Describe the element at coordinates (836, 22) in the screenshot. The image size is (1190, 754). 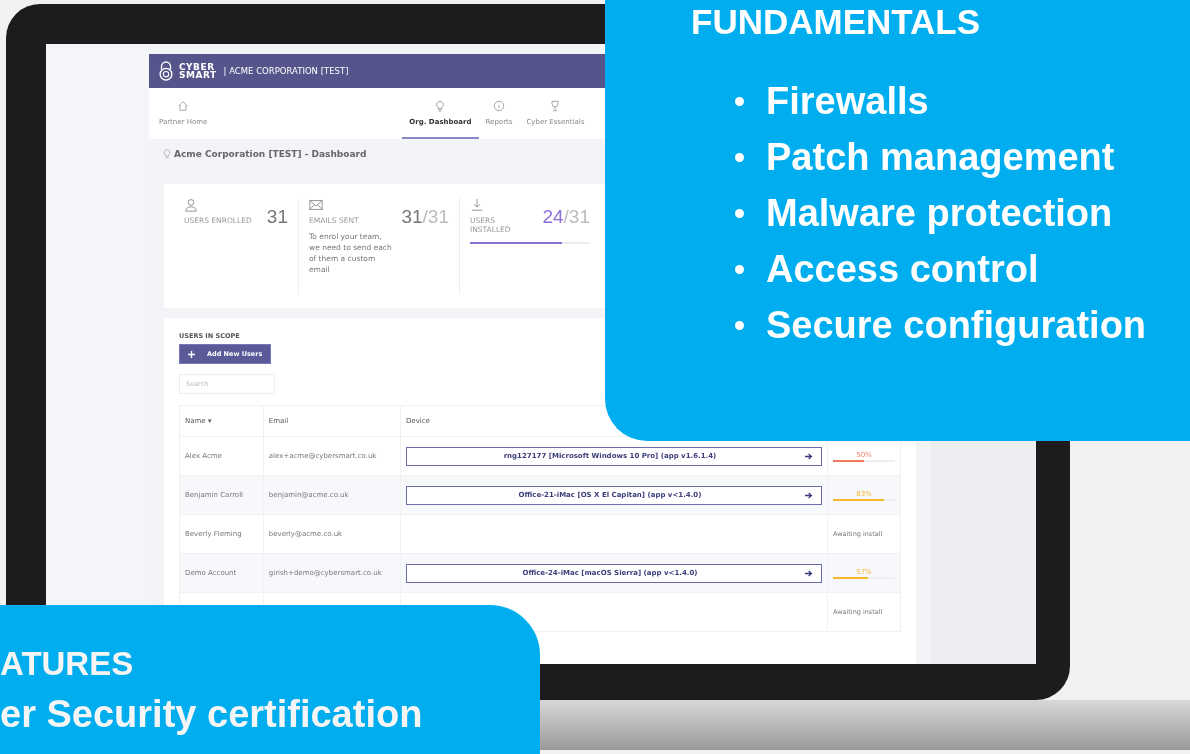
I see `panel-title: FUNDAMENTALS` at that location.